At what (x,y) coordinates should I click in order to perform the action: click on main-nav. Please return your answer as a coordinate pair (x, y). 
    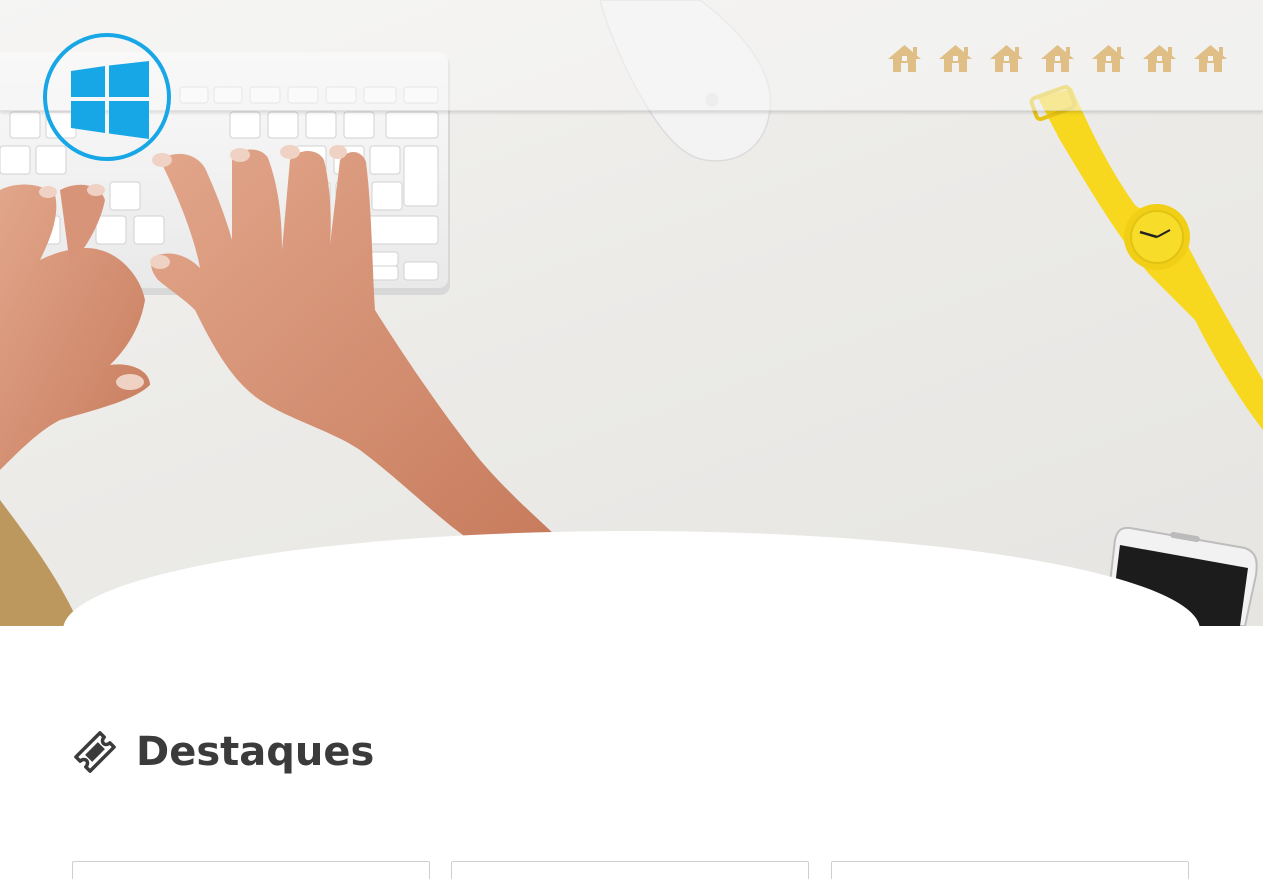
    Looking at the image, I should click on (1057, 58).